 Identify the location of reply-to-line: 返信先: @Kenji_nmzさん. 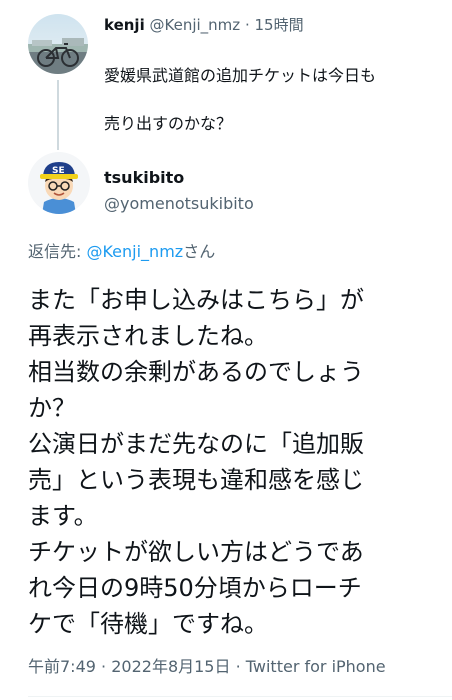
(121, 252).